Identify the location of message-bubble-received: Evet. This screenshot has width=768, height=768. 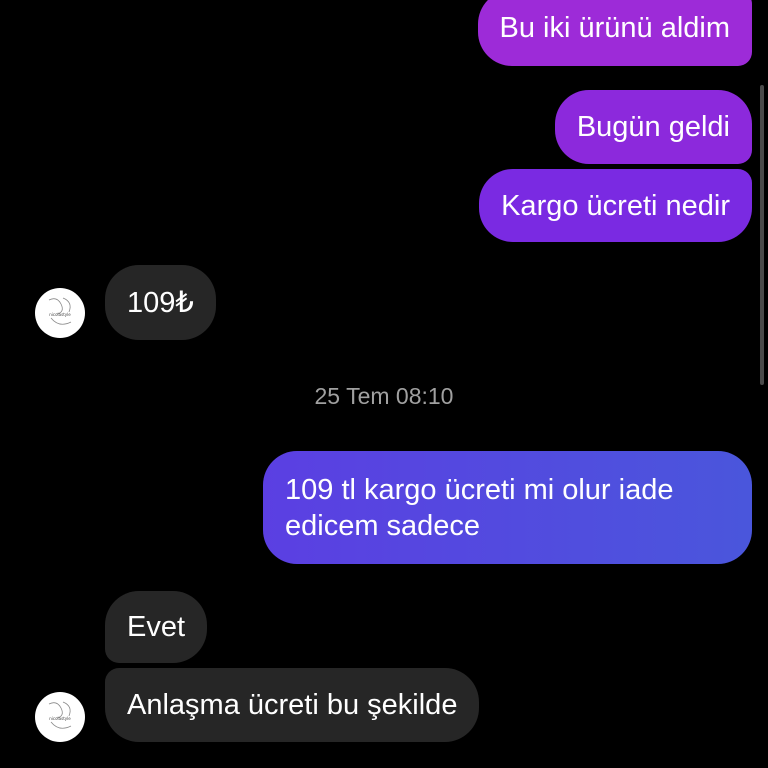
(156, 627).